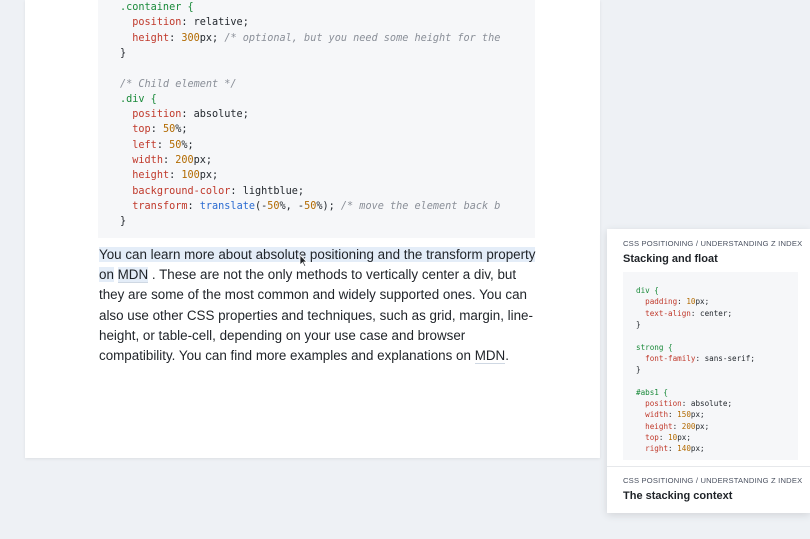 This screenshot has width=810, height=539. Describe the element at coordinates (670, 358) in the screenshot. I see `code-token: font-family` at that location.